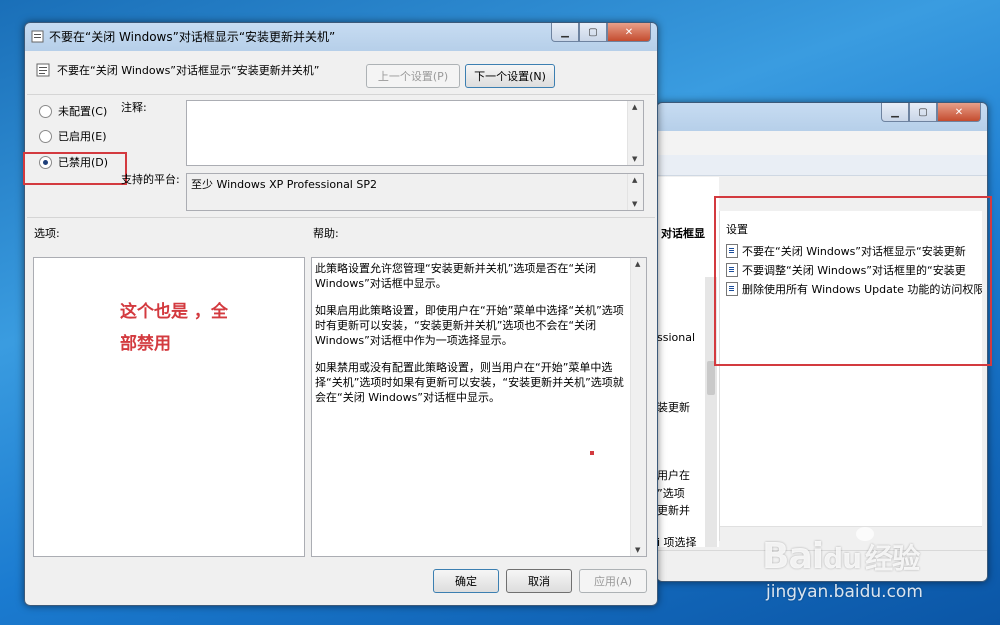  I want to click on text-fragment: i 项选择, so click(677, 541).